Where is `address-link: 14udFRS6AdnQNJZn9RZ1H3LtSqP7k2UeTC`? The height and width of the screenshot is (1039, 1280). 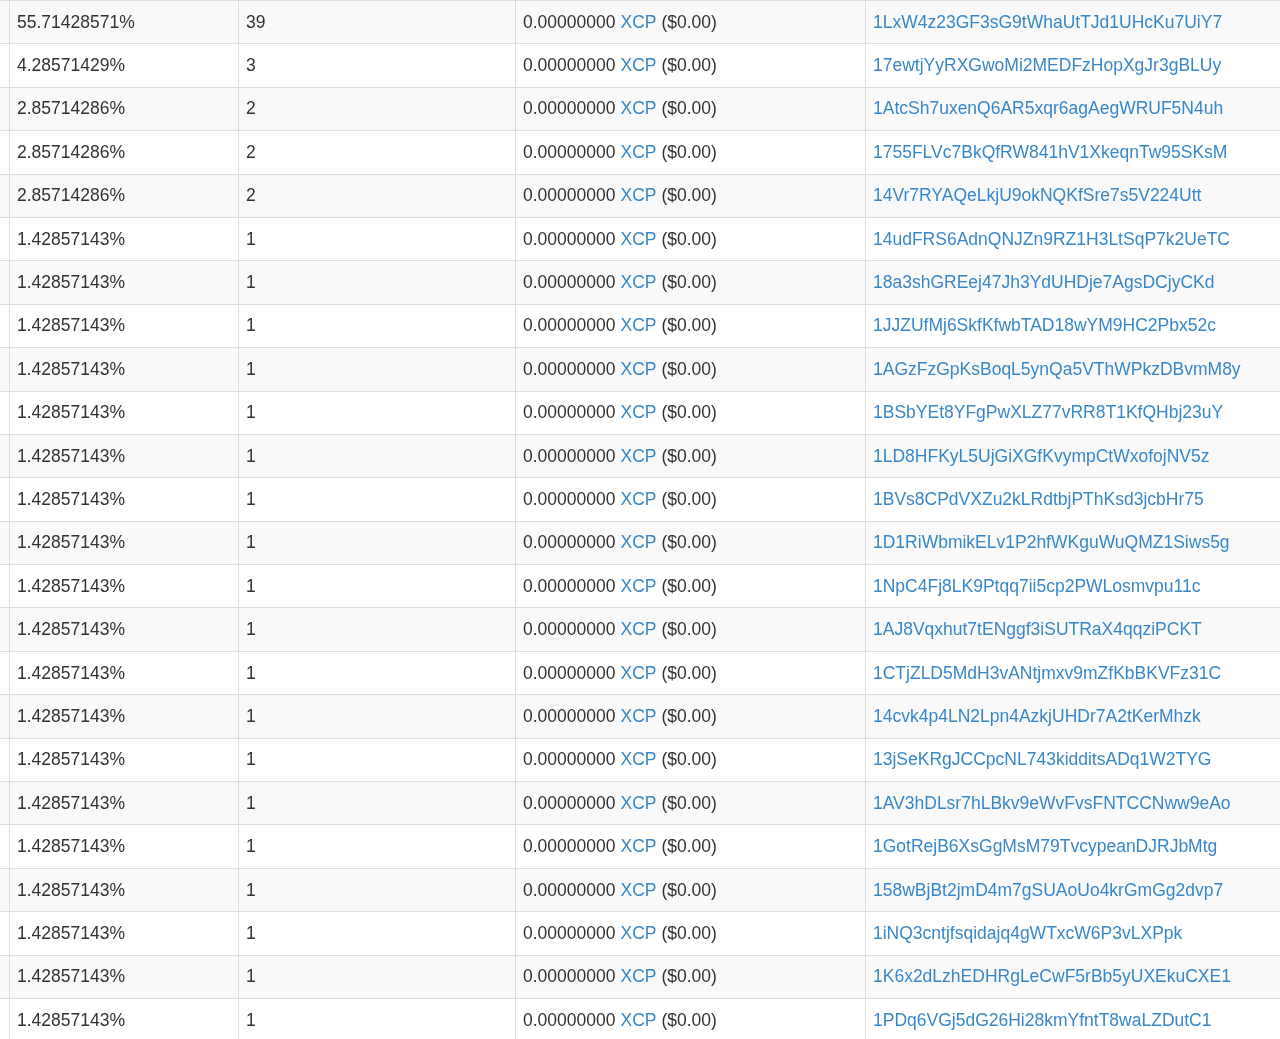
address-link: 14udFRS6AdnQNJZn9RZ1H3LtSqP7k2UeTC is located at coordinates (1051, 239).